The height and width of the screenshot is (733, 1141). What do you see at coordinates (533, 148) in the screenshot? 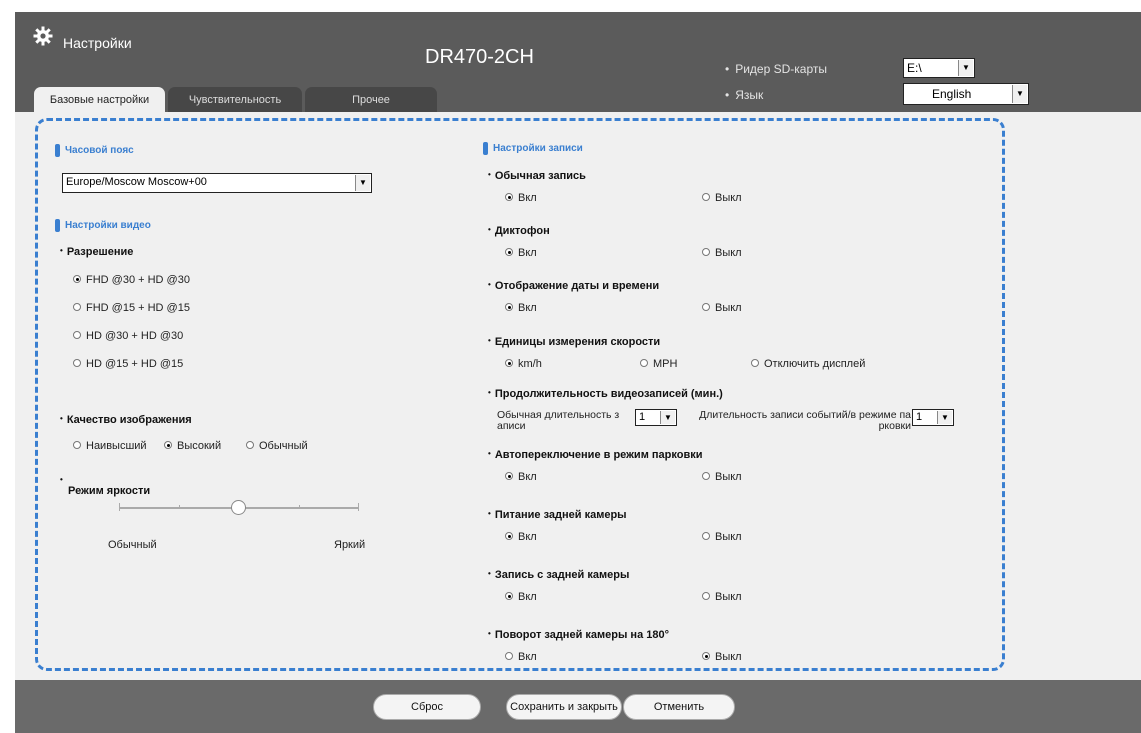
I see `recording-section-title: Настройки записи` at bounding box center [533, 148].